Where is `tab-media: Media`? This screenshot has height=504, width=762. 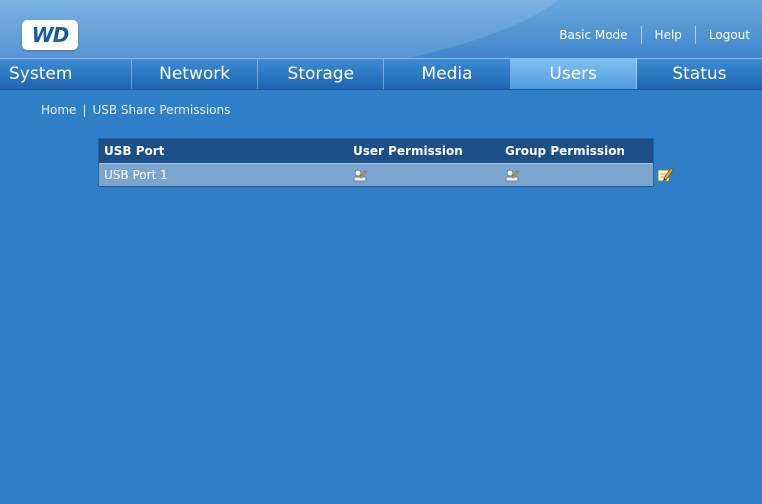 tab-media: Media is located at coordinates (447, 74).